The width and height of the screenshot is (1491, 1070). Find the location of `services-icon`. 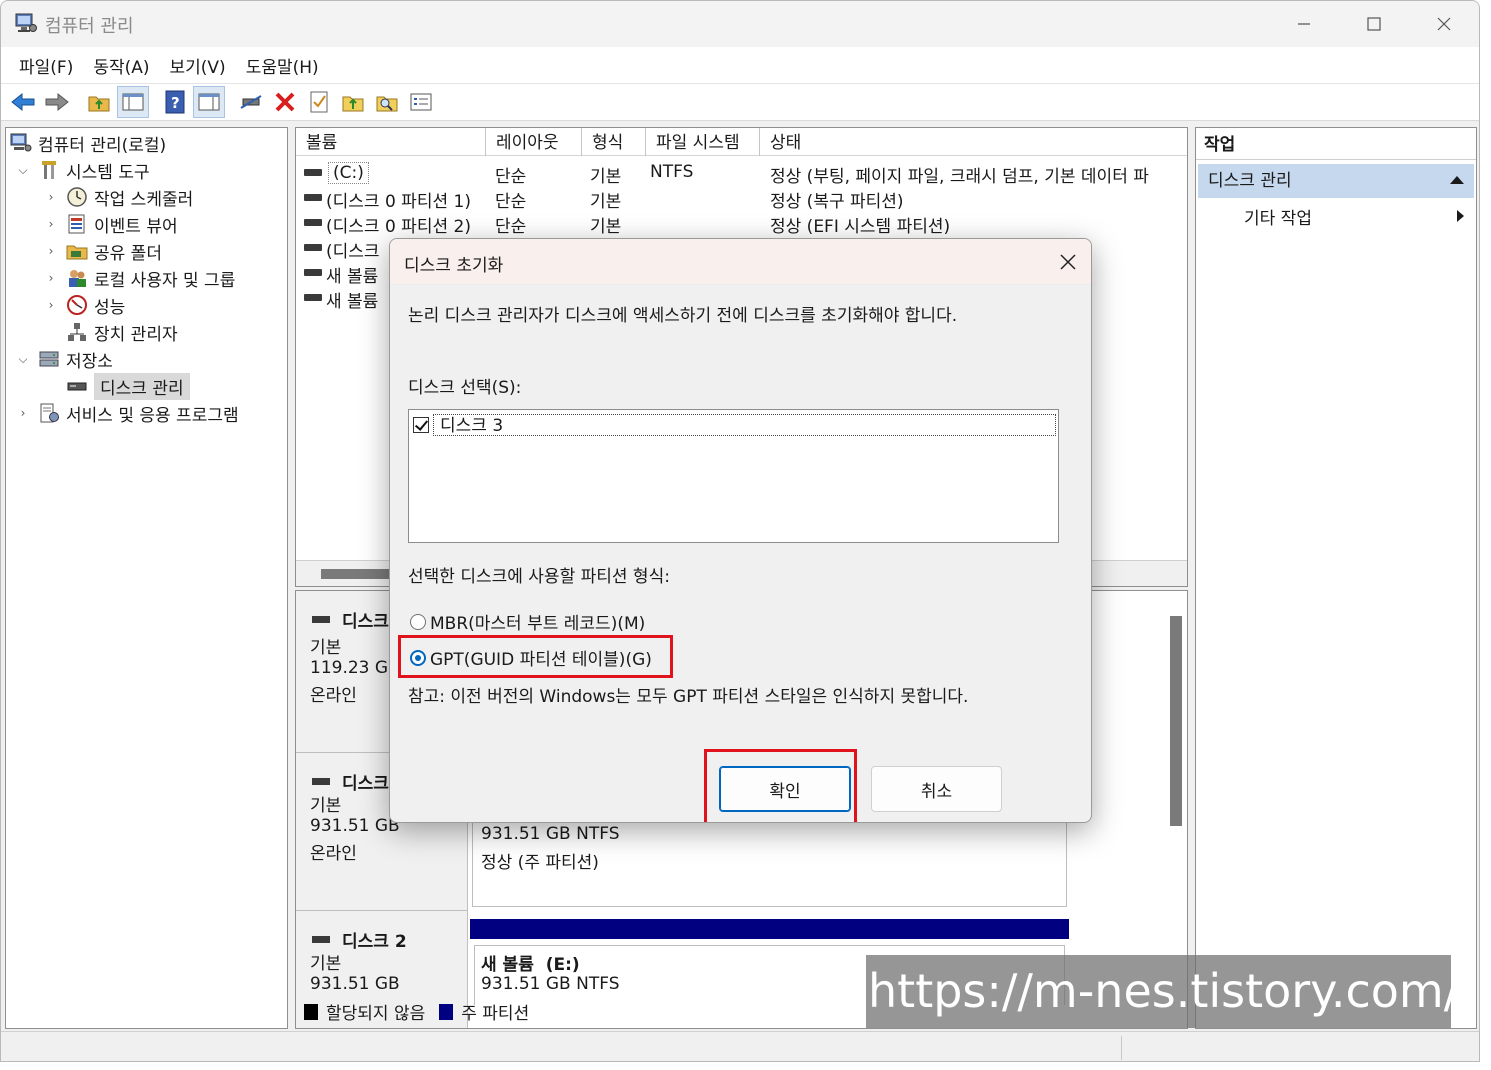

services-icon is located at coordinates (49, 413).